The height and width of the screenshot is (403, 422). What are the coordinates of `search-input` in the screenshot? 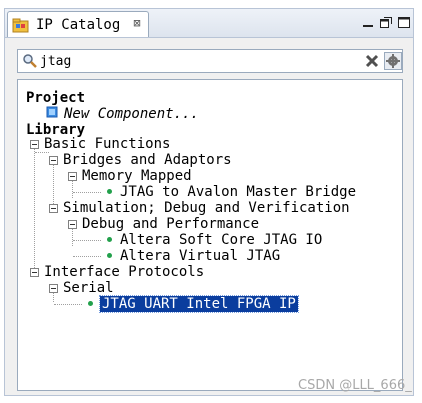 It's located at (200, 61).